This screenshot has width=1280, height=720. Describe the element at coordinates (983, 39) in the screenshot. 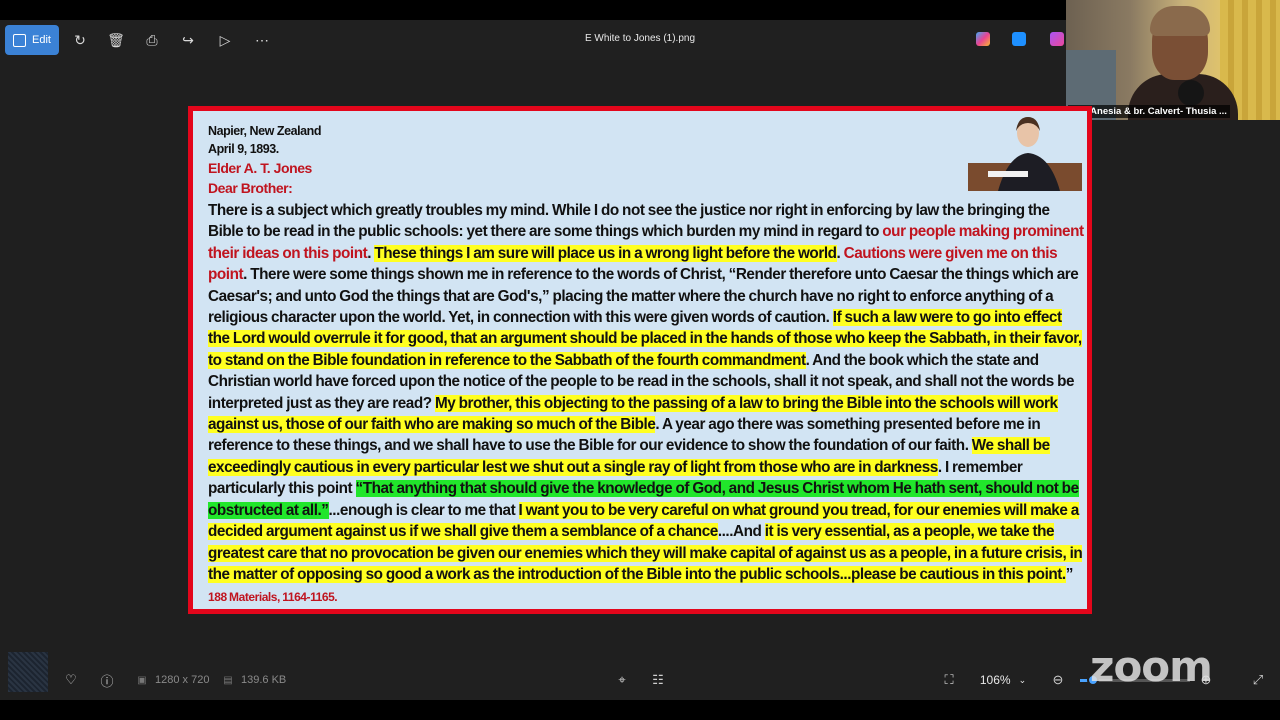

I see `copilot-icon` at that location.